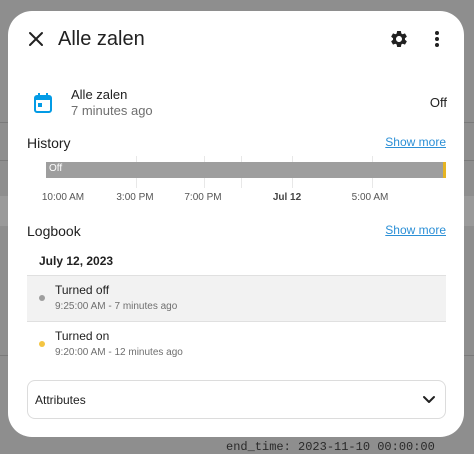  What do you see at coordinates (112, 110) in the screenshot?
I see `entity-last-changed: 7 minutes ago` at bounding box center [112, 110].